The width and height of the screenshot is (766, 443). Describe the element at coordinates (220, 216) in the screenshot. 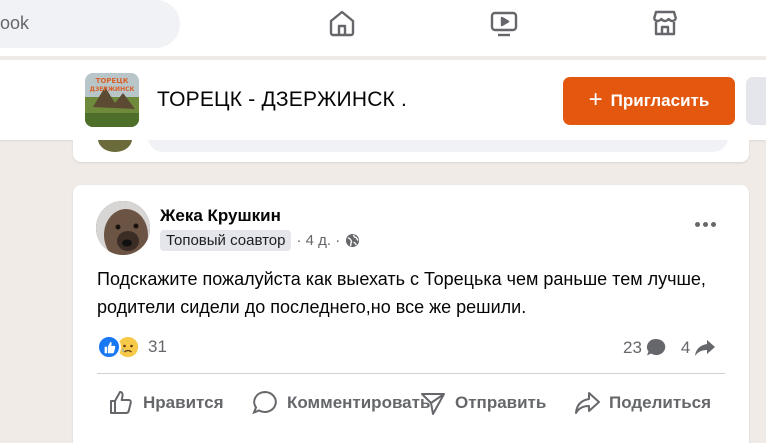

I see `post-author: Жека Крушкин` at that location.